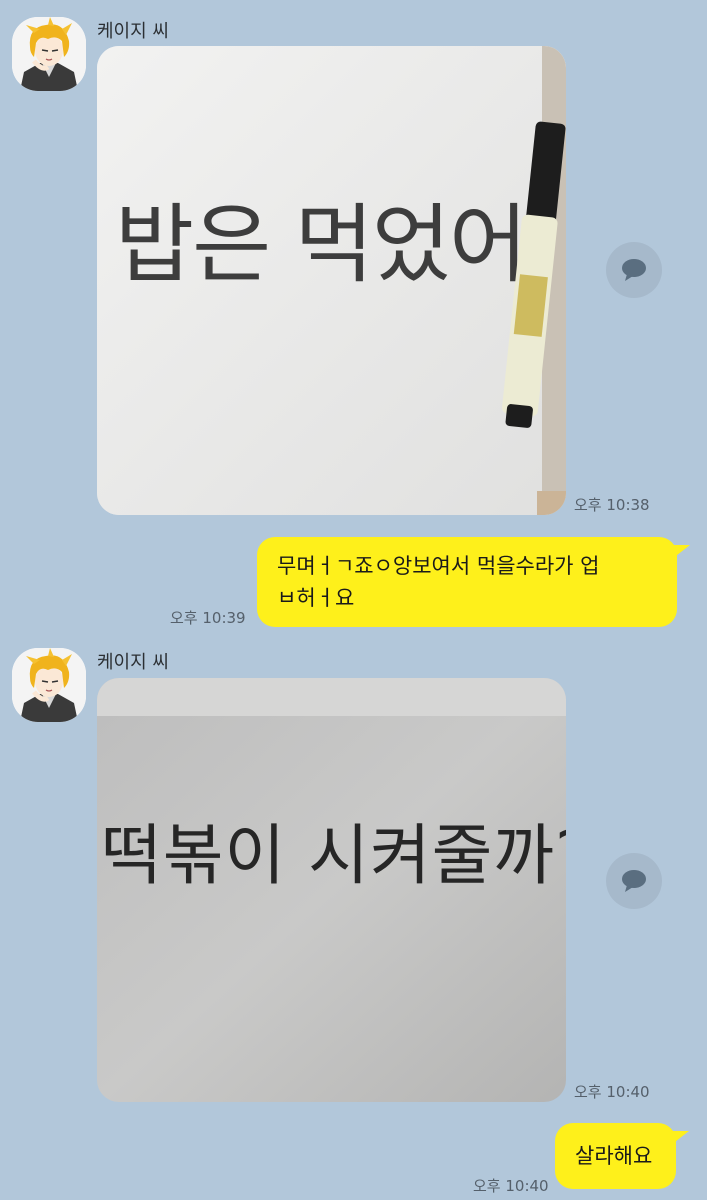 The image size is (707, 1200). What do you see at coordinates (612, 505) in the screenshot?
I see `message-time: 오후 10:38` at bounding box center [612, 505].